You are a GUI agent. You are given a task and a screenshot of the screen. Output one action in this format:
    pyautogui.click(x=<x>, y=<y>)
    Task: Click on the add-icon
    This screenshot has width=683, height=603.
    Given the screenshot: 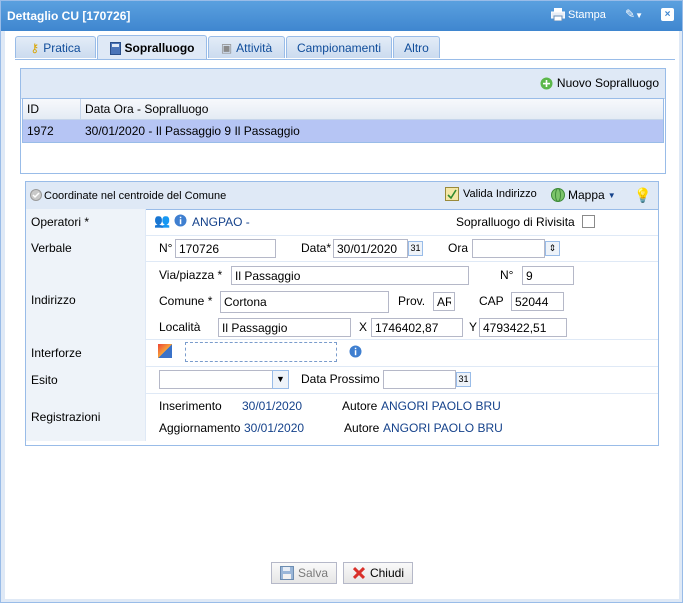 What is the action you would take?
    pyautogui.click(x=546, y=83)
    